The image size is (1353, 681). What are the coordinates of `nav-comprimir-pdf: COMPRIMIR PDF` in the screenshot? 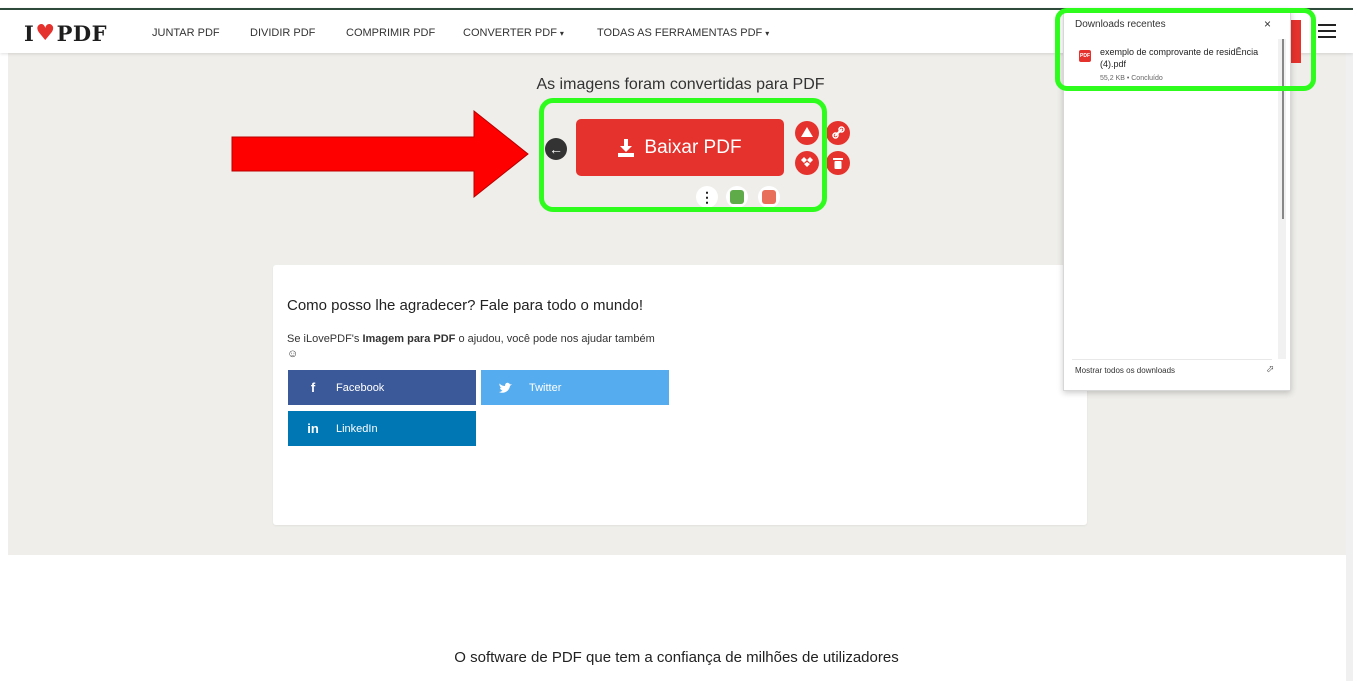 It's located at (390, 33).